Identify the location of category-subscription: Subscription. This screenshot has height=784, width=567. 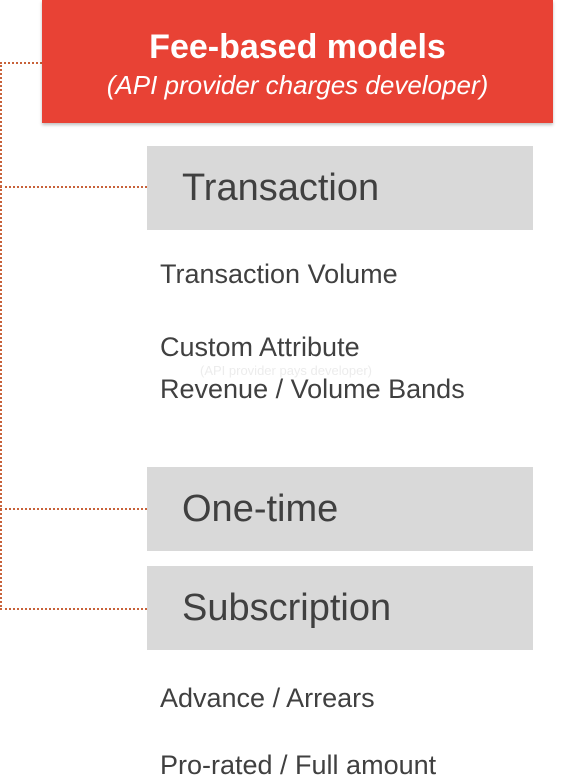
(340, 608).